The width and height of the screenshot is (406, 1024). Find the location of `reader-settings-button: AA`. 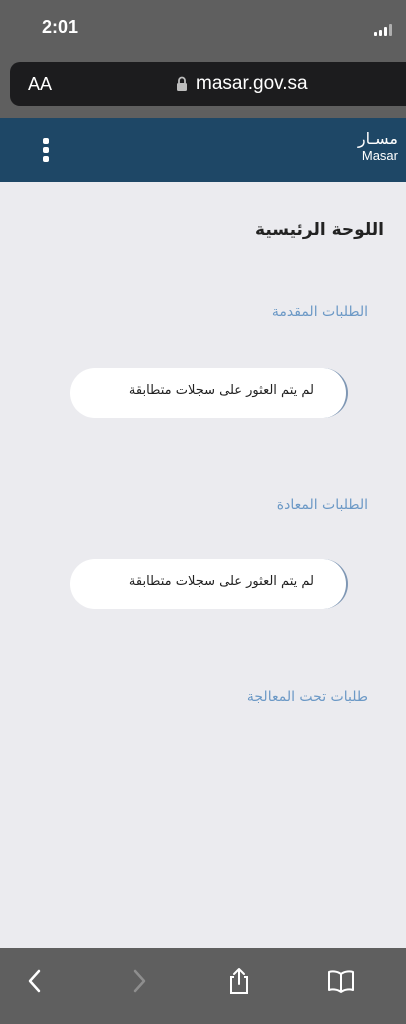

reader-settings-button: AA is located at coordinates (40, 84).